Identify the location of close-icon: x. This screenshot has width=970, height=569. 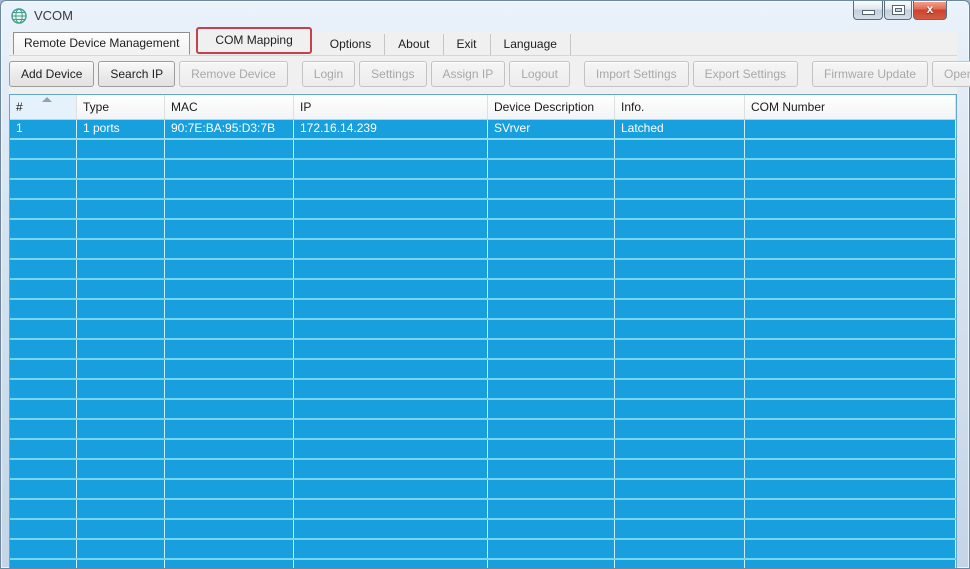
(930, 9).